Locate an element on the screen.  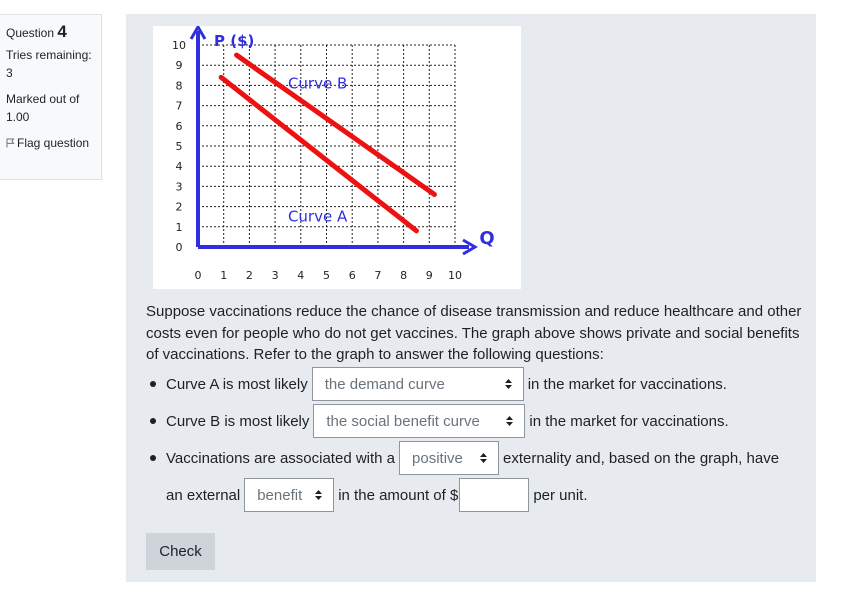
y-tick-label: 2 is located at coordinates (179, 207).